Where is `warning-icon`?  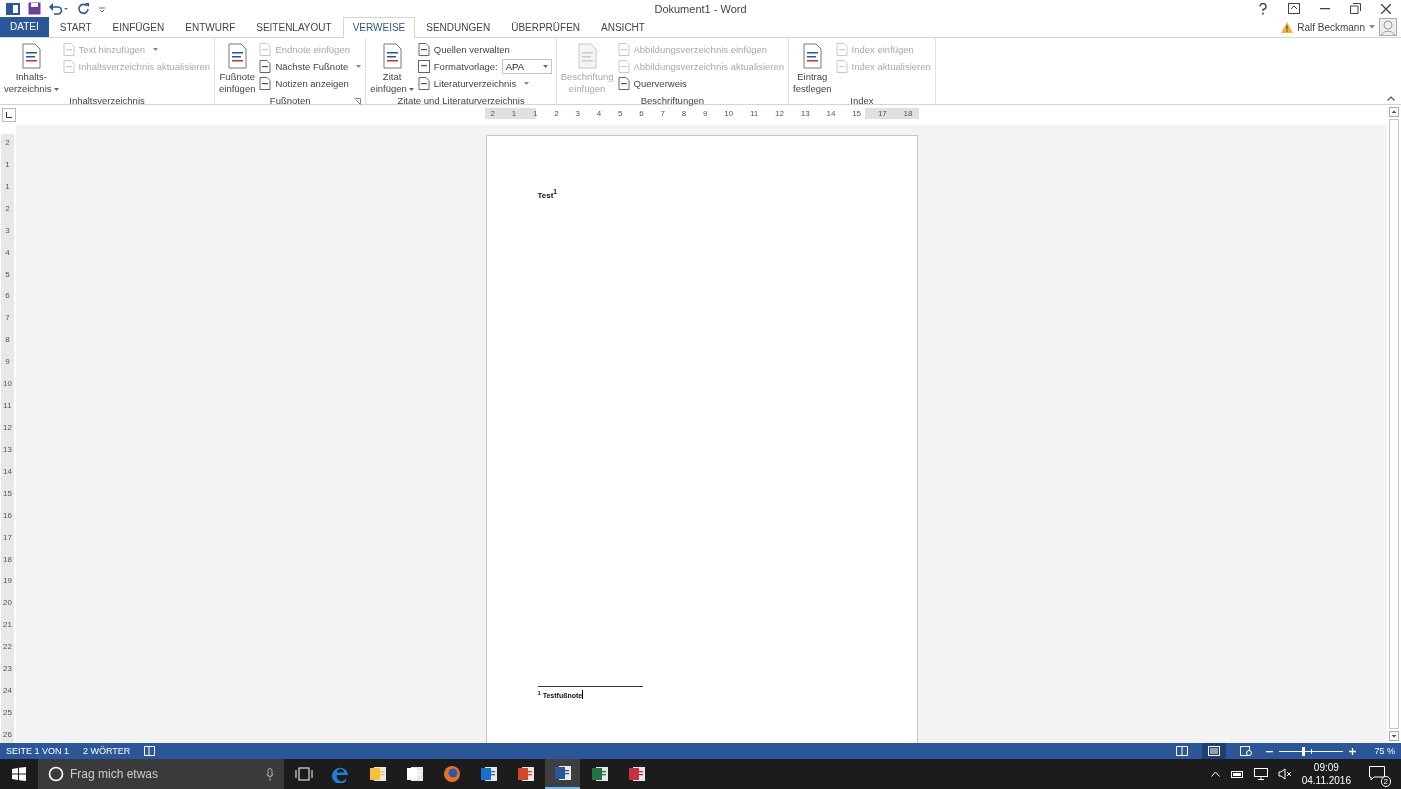
warning-icon is located at coordinates (1287, 27).